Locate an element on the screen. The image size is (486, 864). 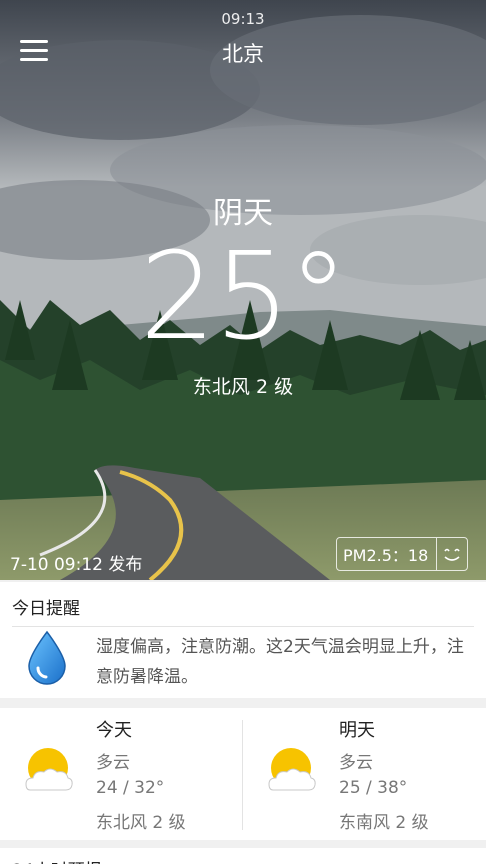
forecast-temp-range: 25 / 38° is located at coordinates (373, 788).